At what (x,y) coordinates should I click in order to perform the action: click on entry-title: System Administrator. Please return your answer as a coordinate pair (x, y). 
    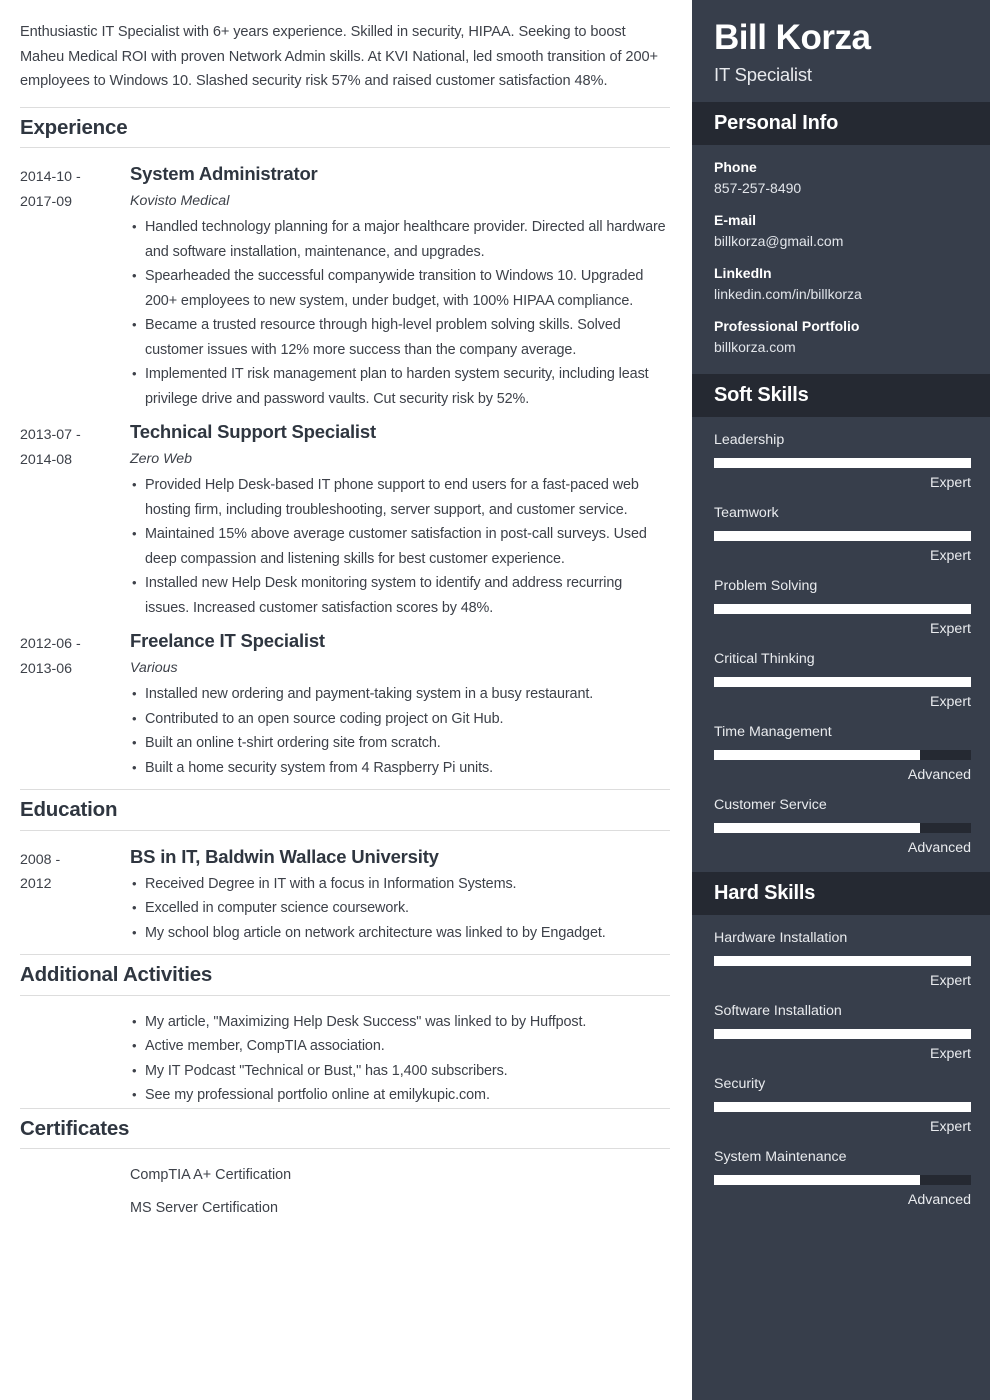
    Looking at the image, I should click on (224, 174).